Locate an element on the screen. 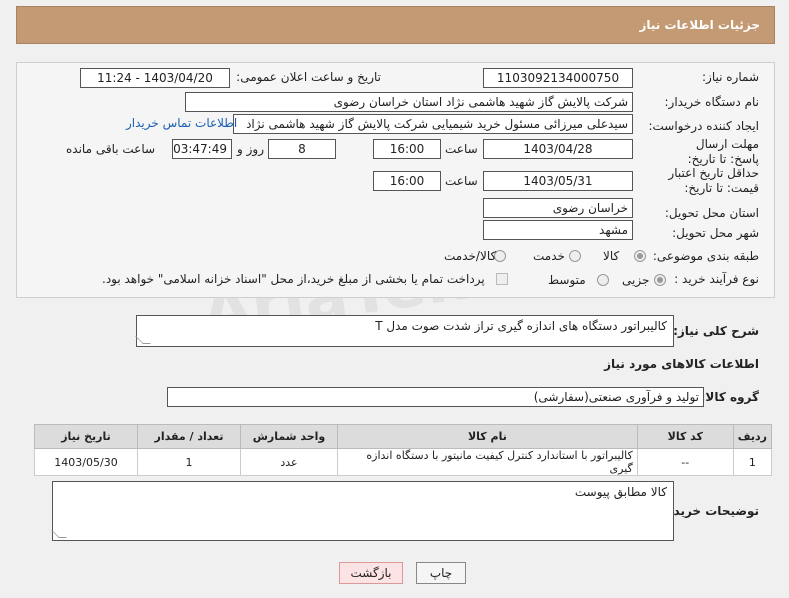 Image resolution: width=789 pixels, height=598 pixels. announce-datetime-field: 1403/04/20 - 11:24 is located at coordinates (155, 78).